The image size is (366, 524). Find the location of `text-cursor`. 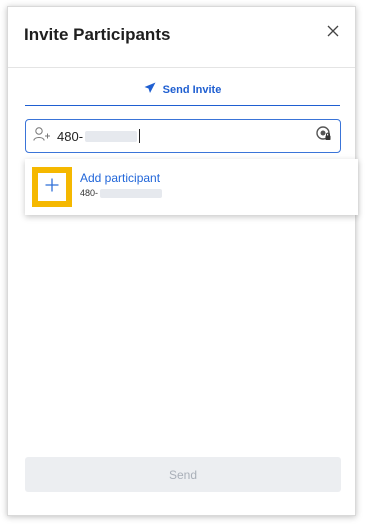

text-cursor is located at coordinates (140, 136).